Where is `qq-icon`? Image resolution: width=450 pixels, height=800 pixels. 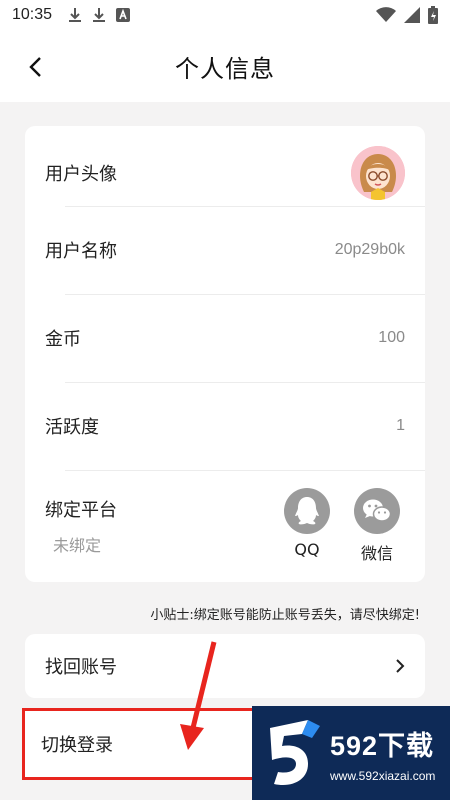 qq-icon is located at coordinates (307, 511).